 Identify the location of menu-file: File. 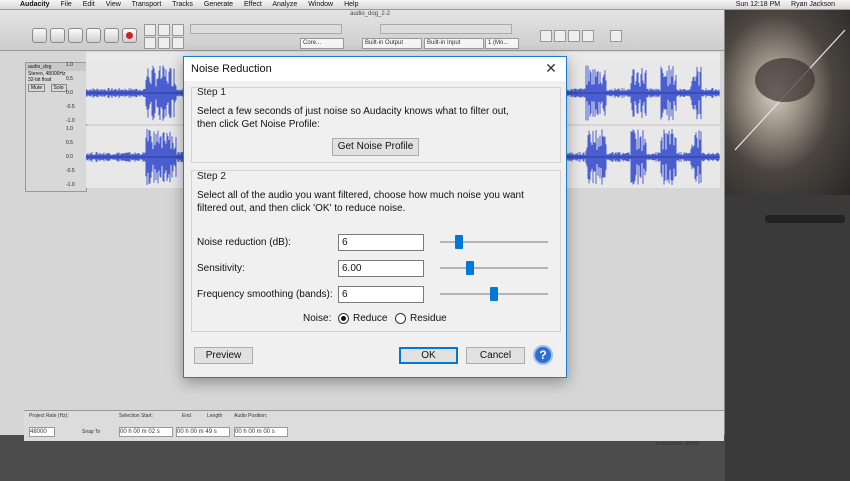
(66, 4).